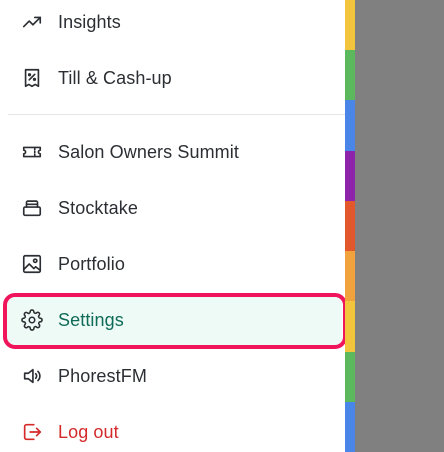 This screenshot has width=444, height=452. What do you see at coordinates (176, 114) in the screenshot?
I see `menu-divider` at bounding box center [176, 114].